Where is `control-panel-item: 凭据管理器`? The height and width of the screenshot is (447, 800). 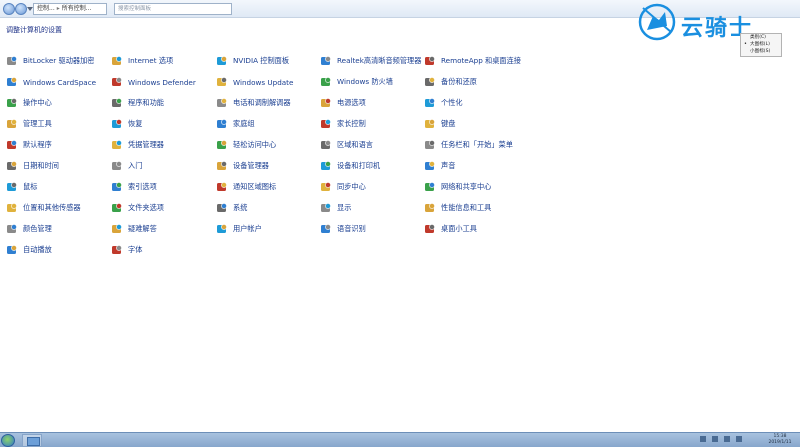 control-panel-item: 凭据管理器 is located at coordinates (137, 145).